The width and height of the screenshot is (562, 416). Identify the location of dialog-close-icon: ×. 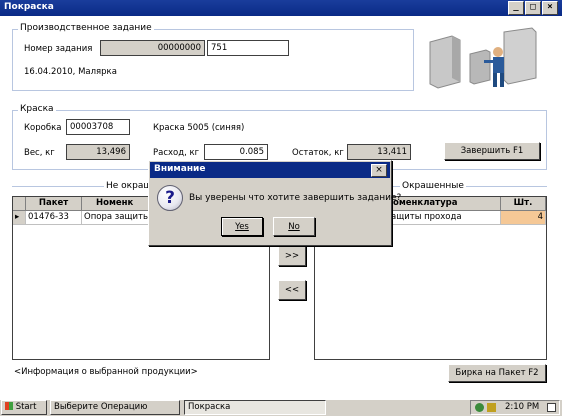
(379, 170).